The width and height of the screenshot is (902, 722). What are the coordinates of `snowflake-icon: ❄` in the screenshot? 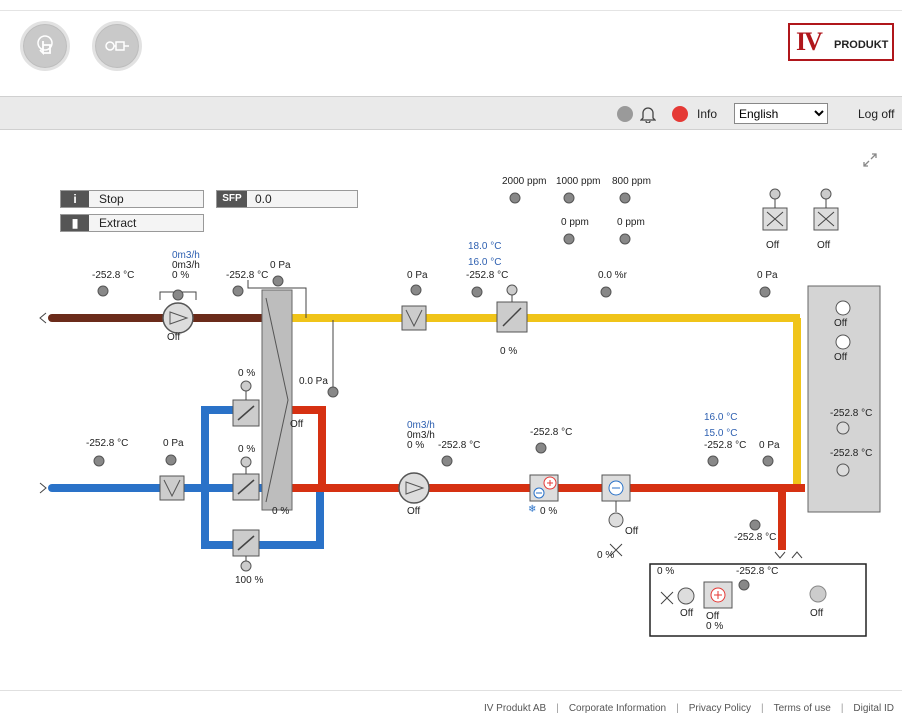 It's located at (532, 509).